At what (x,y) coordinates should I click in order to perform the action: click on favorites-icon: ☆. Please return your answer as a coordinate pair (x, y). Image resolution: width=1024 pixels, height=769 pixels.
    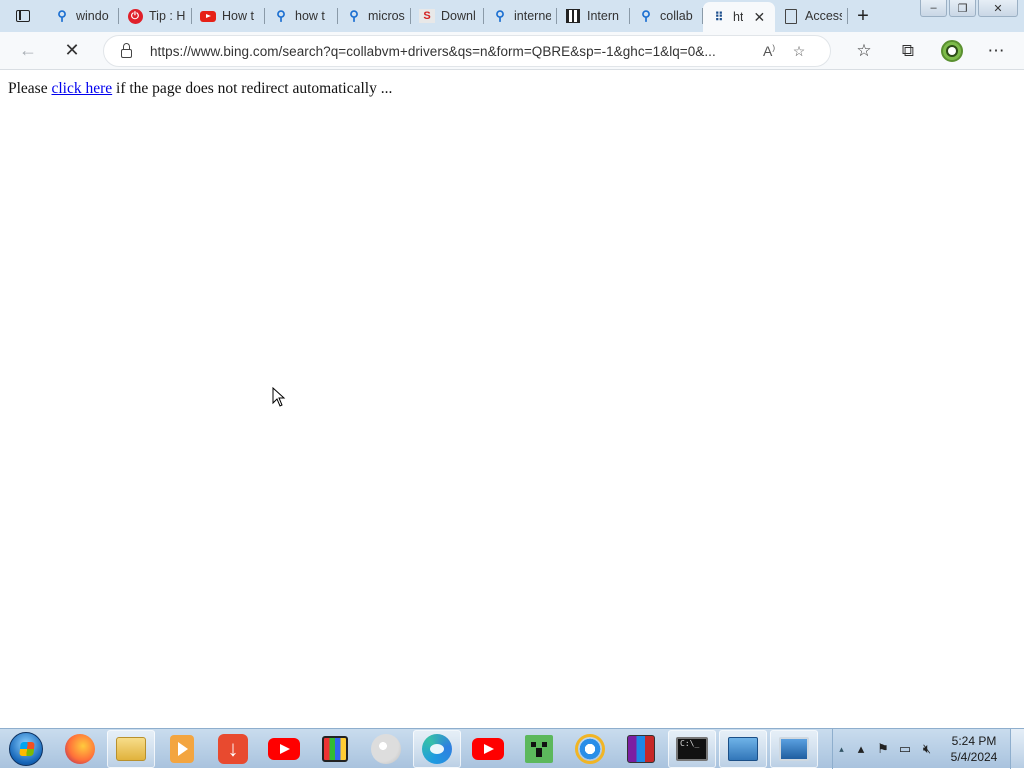
    Looking at the image, I should click on (864, 50).